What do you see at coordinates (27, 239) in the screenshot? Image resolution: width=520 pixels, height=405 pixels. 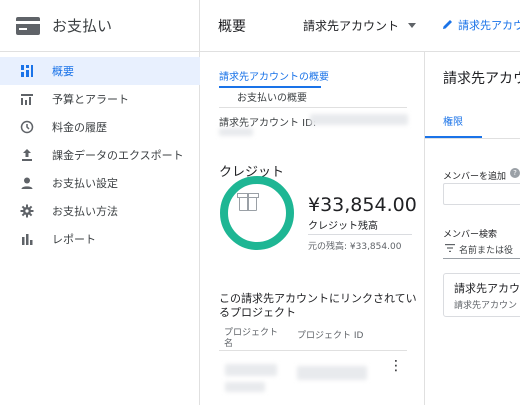 I see `bar-chart-icon` at bounding box center [27, 239].